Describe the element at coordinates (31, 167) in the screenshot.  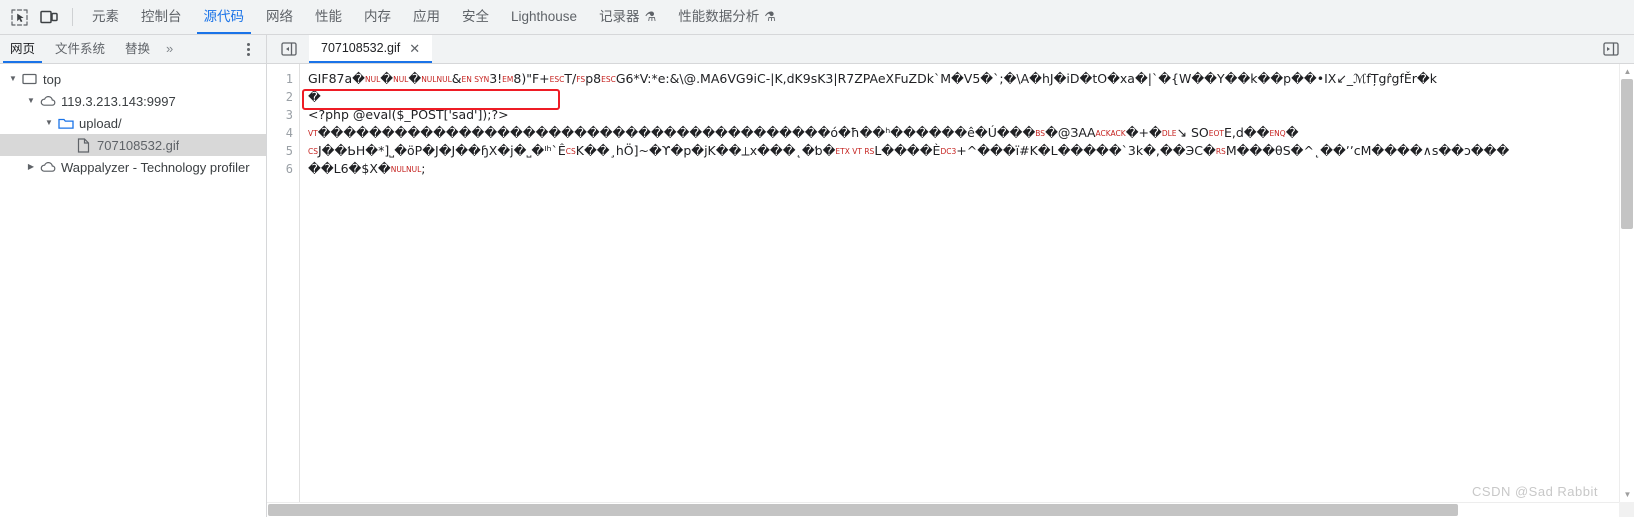
I see `chevron-right-icon: ▶` at that location.